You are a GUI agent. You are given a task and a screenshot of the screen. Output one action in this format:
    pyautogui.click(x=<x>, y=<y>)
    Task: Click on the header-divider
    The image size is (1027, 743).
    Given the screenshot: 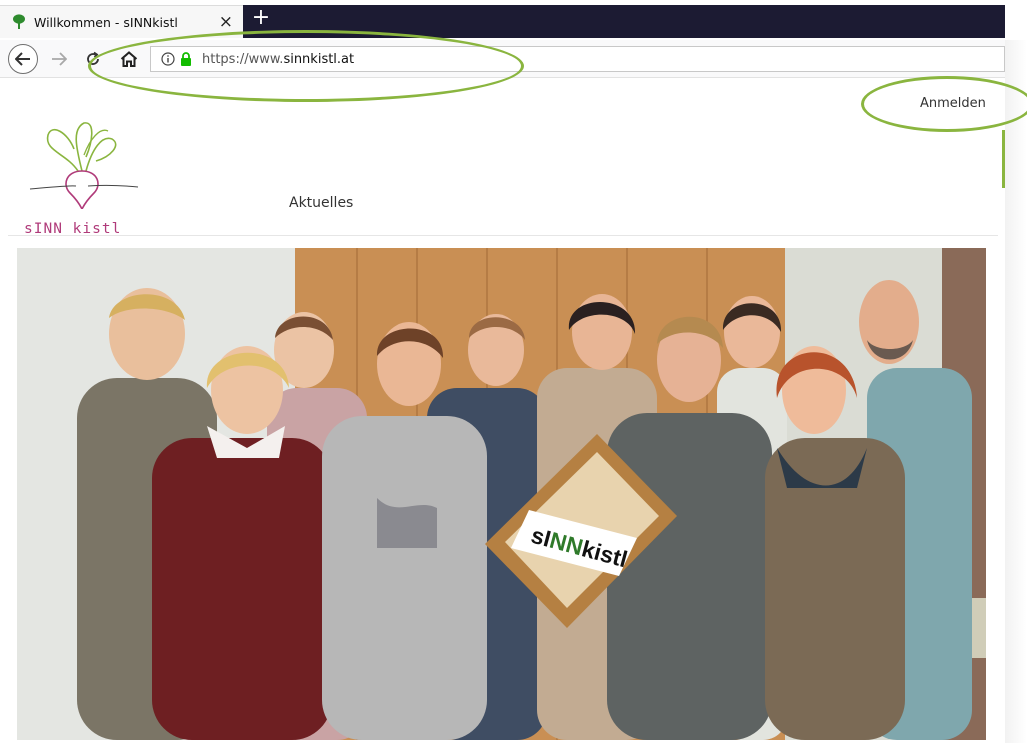 What is the action you would take?
    pyautogui.click(x=503, y=235)
    